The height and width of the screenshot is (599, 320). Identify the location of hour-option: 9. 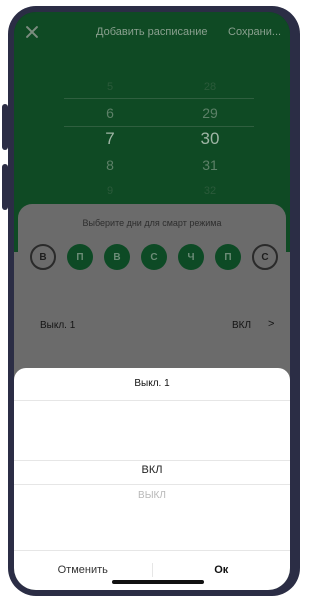
(110, 191).